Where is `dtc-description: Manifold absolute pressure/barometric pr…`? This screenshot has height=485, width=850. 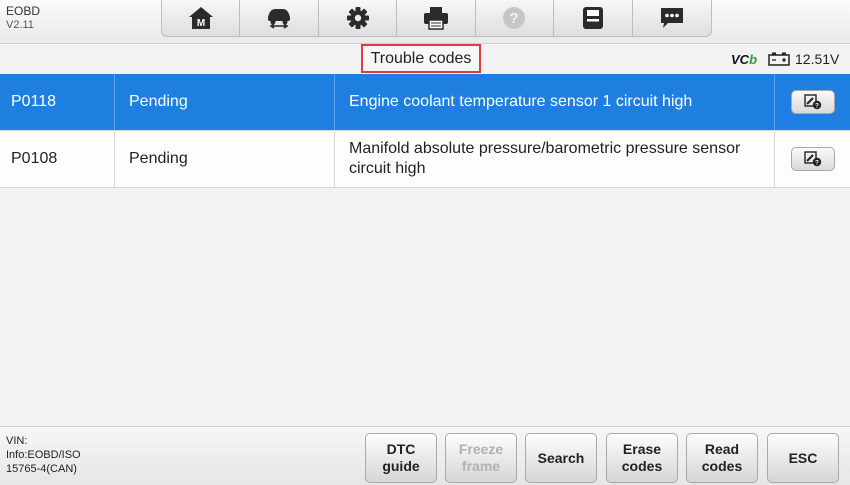 dtc-description: Manifold absolute pressure/barometric pr… is located at coordinates (555, 159).